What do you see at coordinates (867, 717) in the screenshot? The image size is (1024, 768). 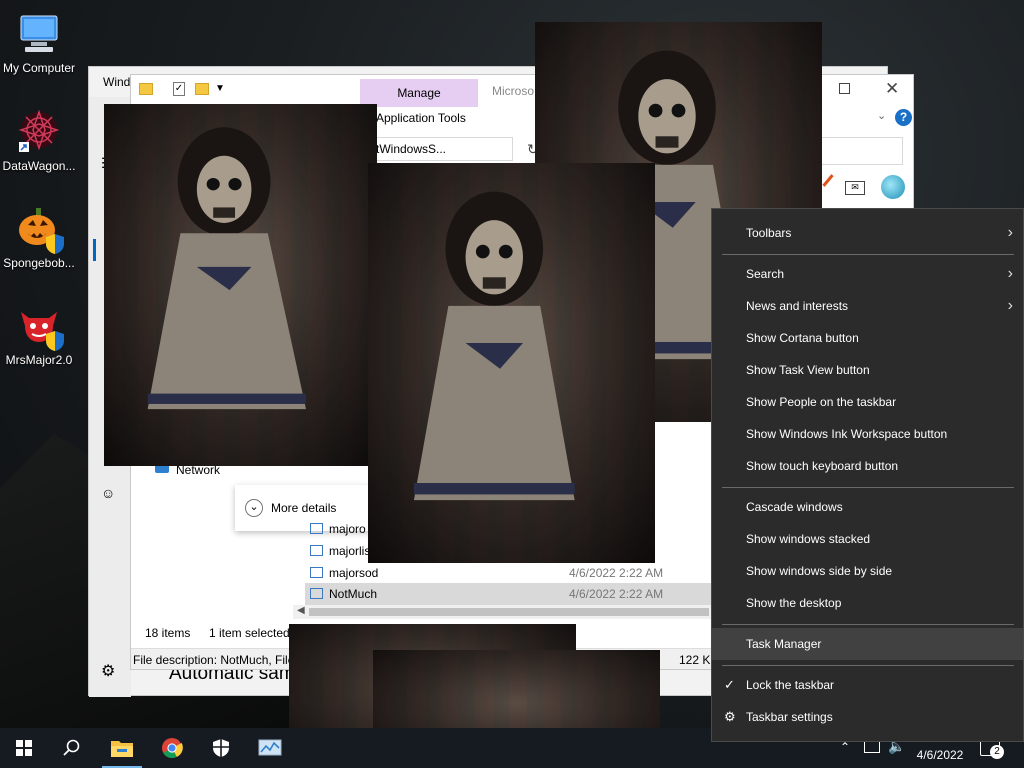 I see `menu-item-taskbar-settings: ⚙ Taskbar settings` at bounding box center [867, 717].